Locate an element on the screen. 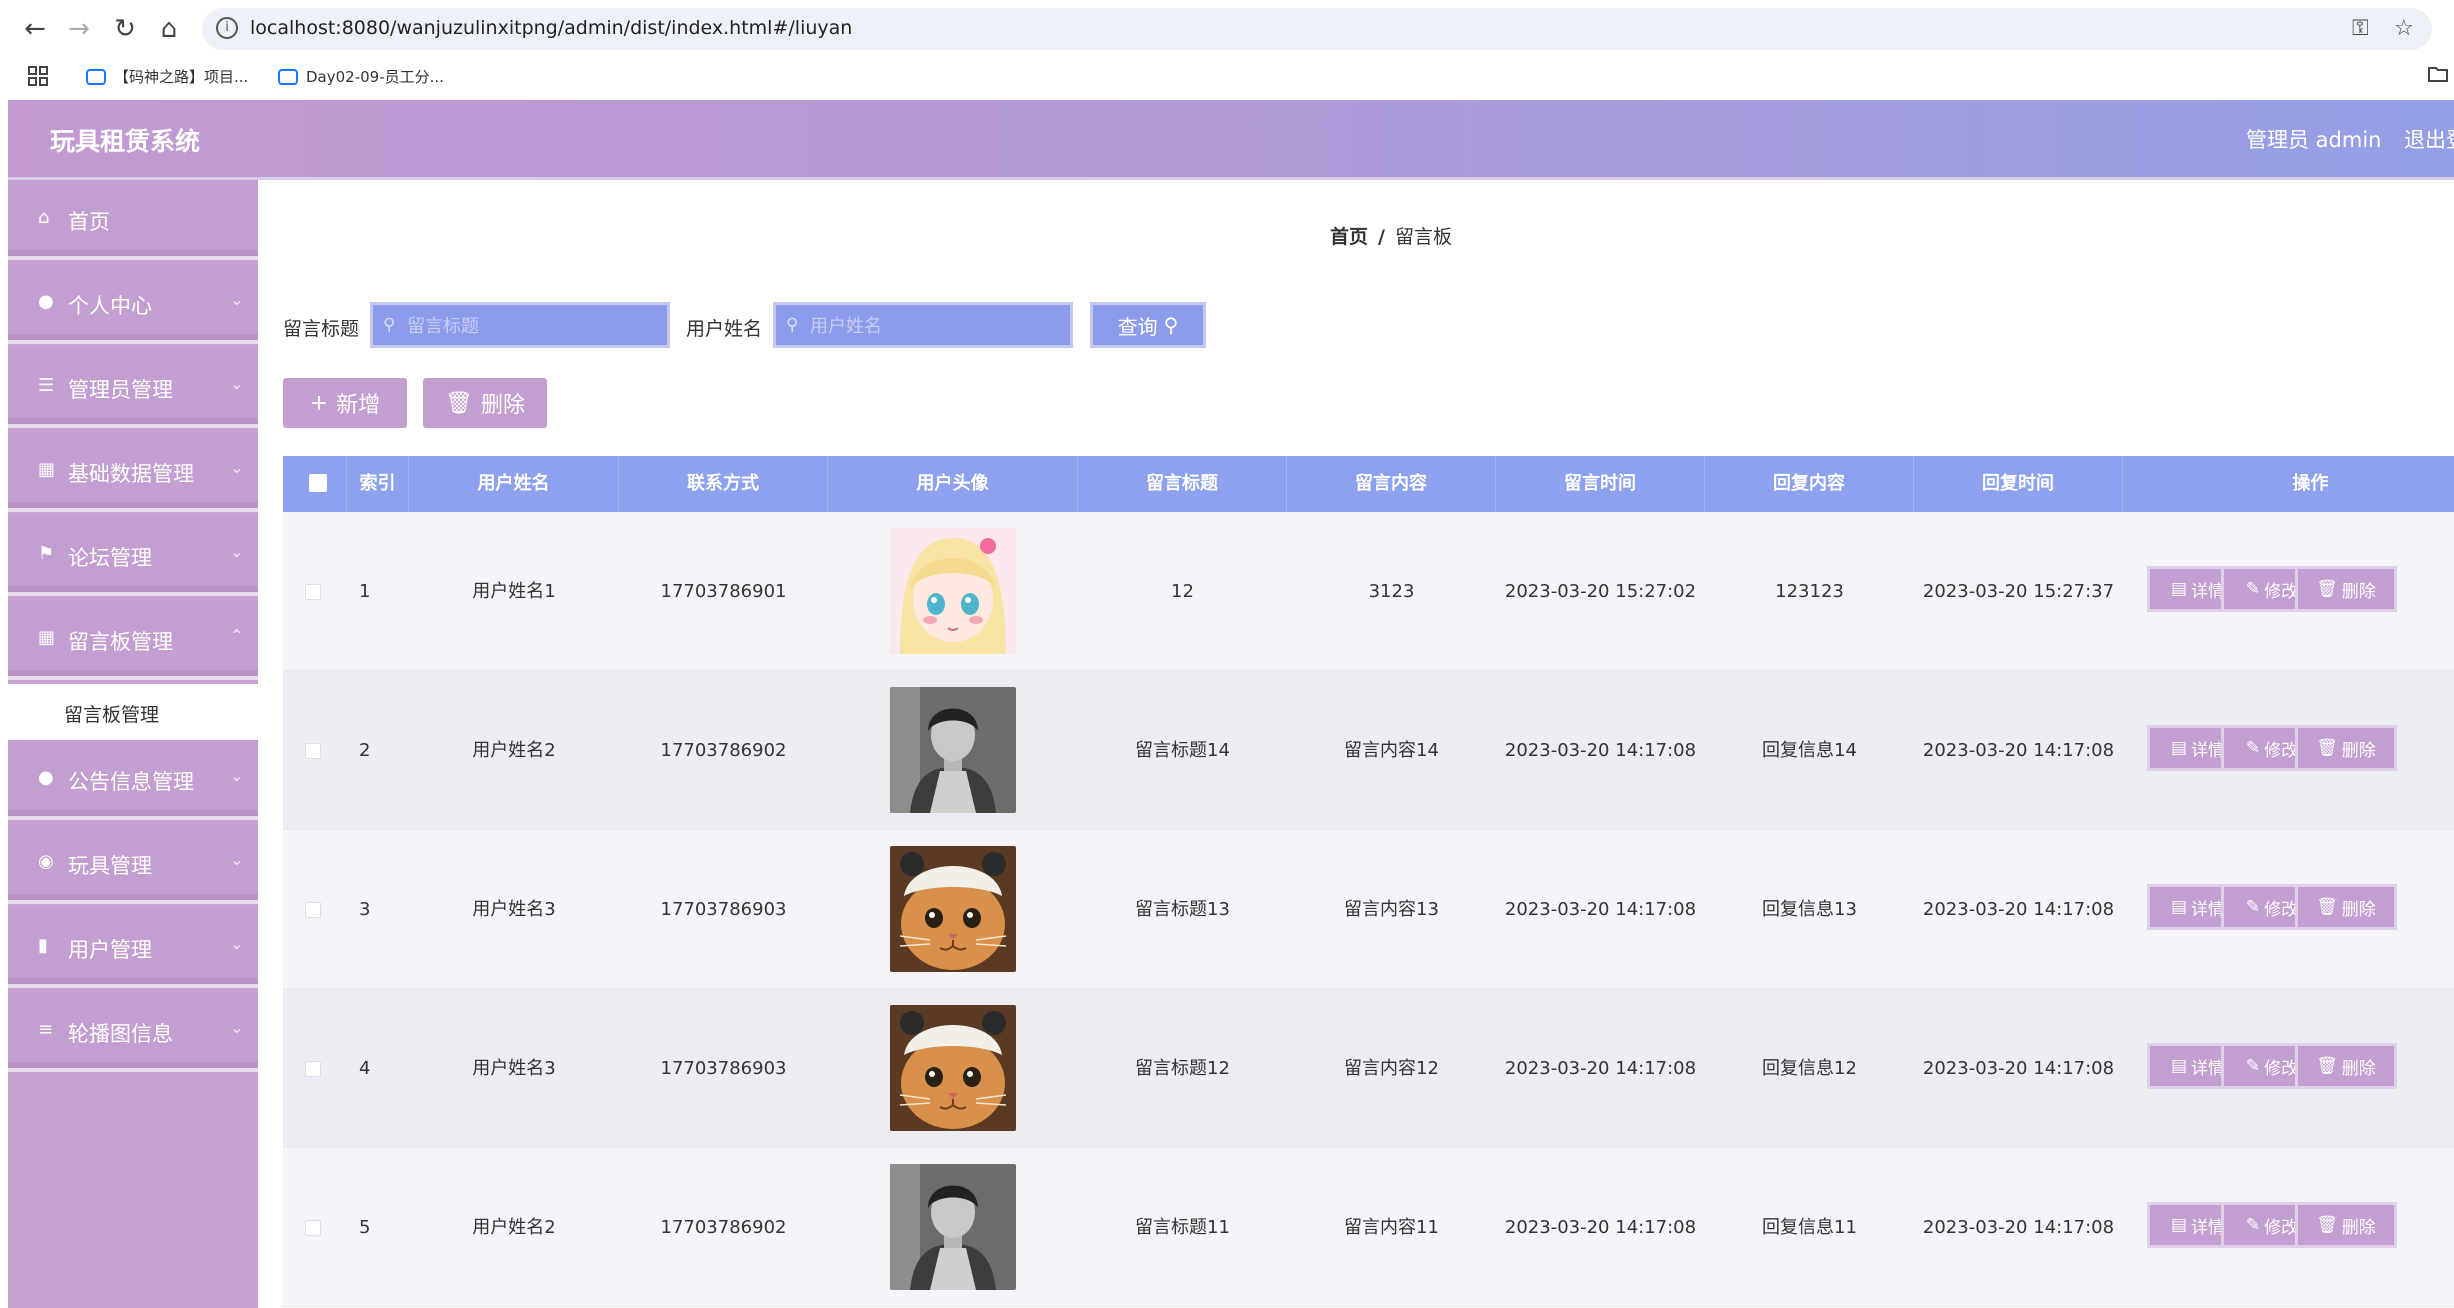  sidebar-subitem-label: 留言板管理 is located at coordinates (112, 715).